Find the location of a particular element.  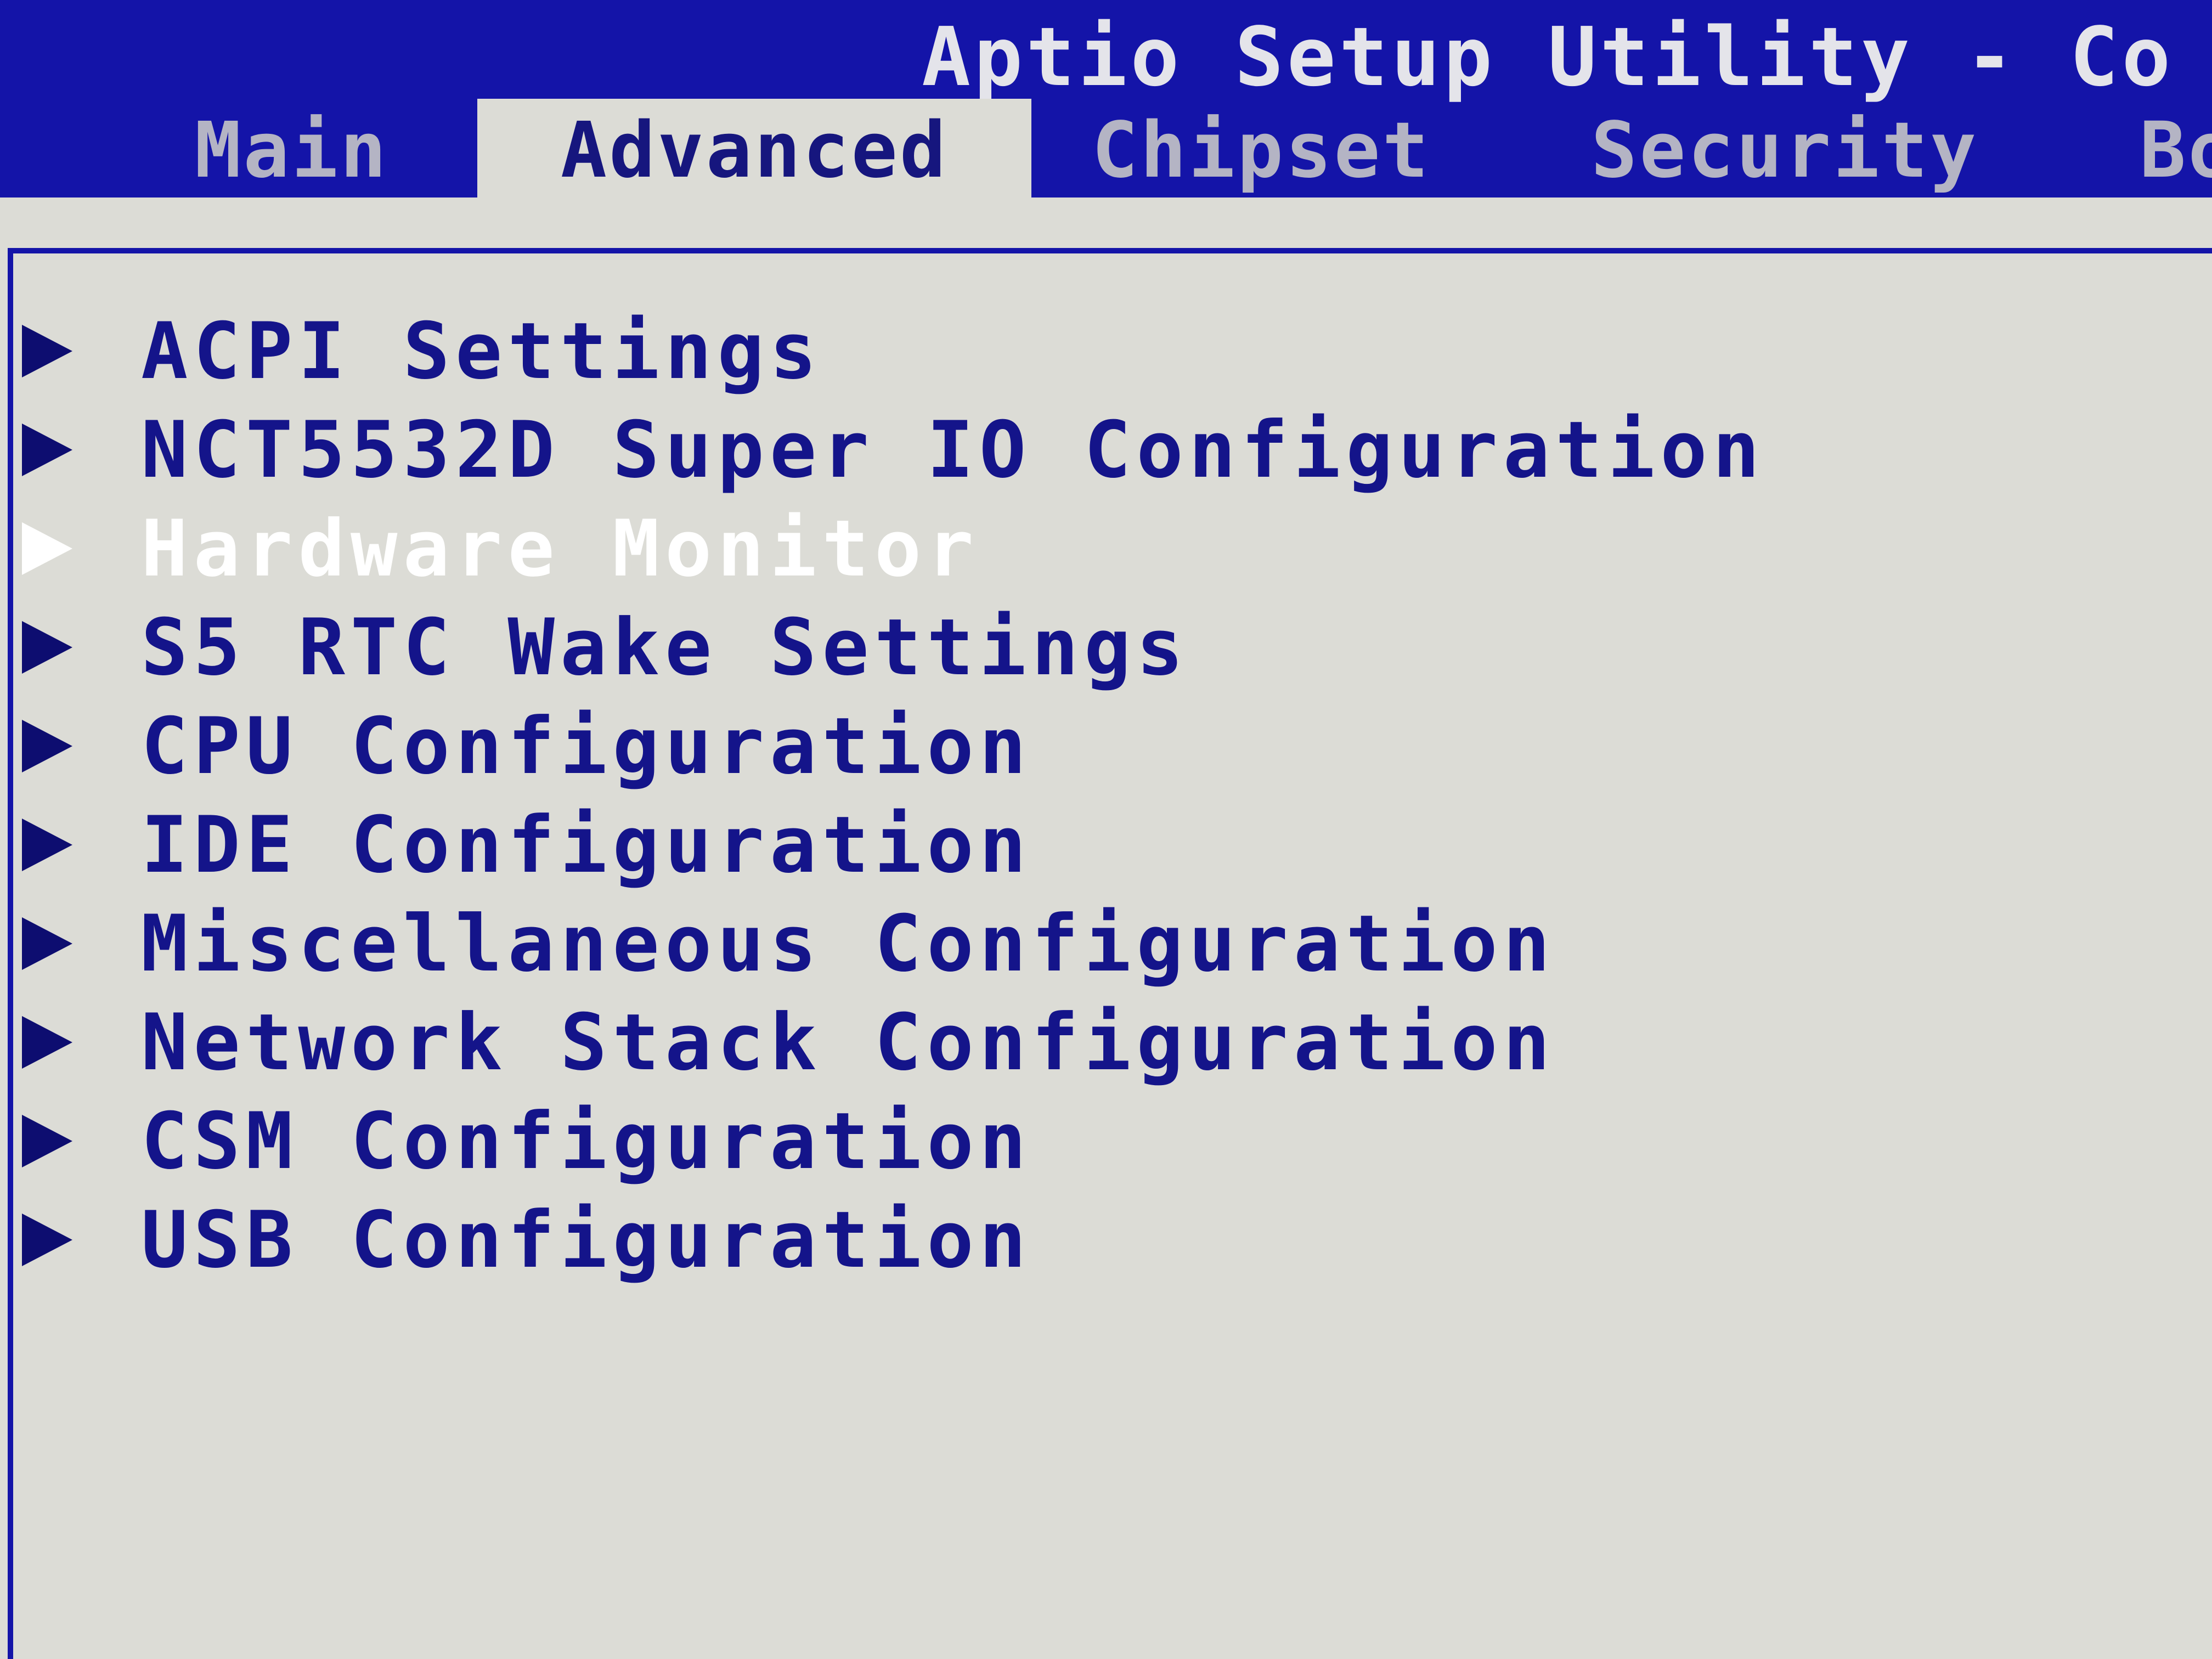

menu-item-miscellaneous-configuration: Miscellaneous Configuration is located at coordinates (893, 943).